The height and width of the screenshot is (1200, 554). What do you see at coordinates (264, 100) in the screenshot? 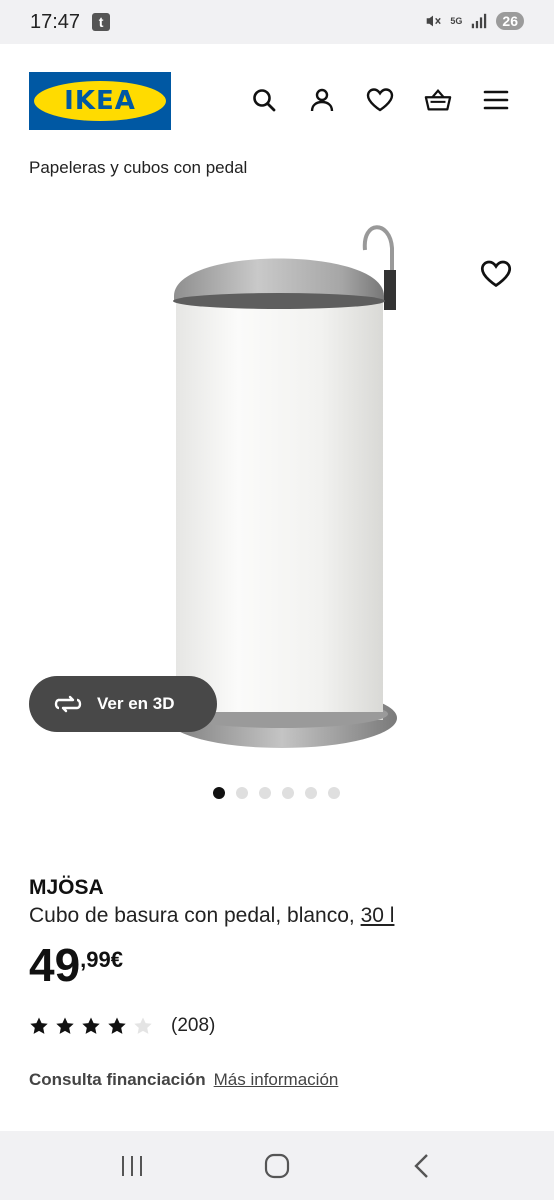
I see `search-icon` at bounding box center [264, 100].